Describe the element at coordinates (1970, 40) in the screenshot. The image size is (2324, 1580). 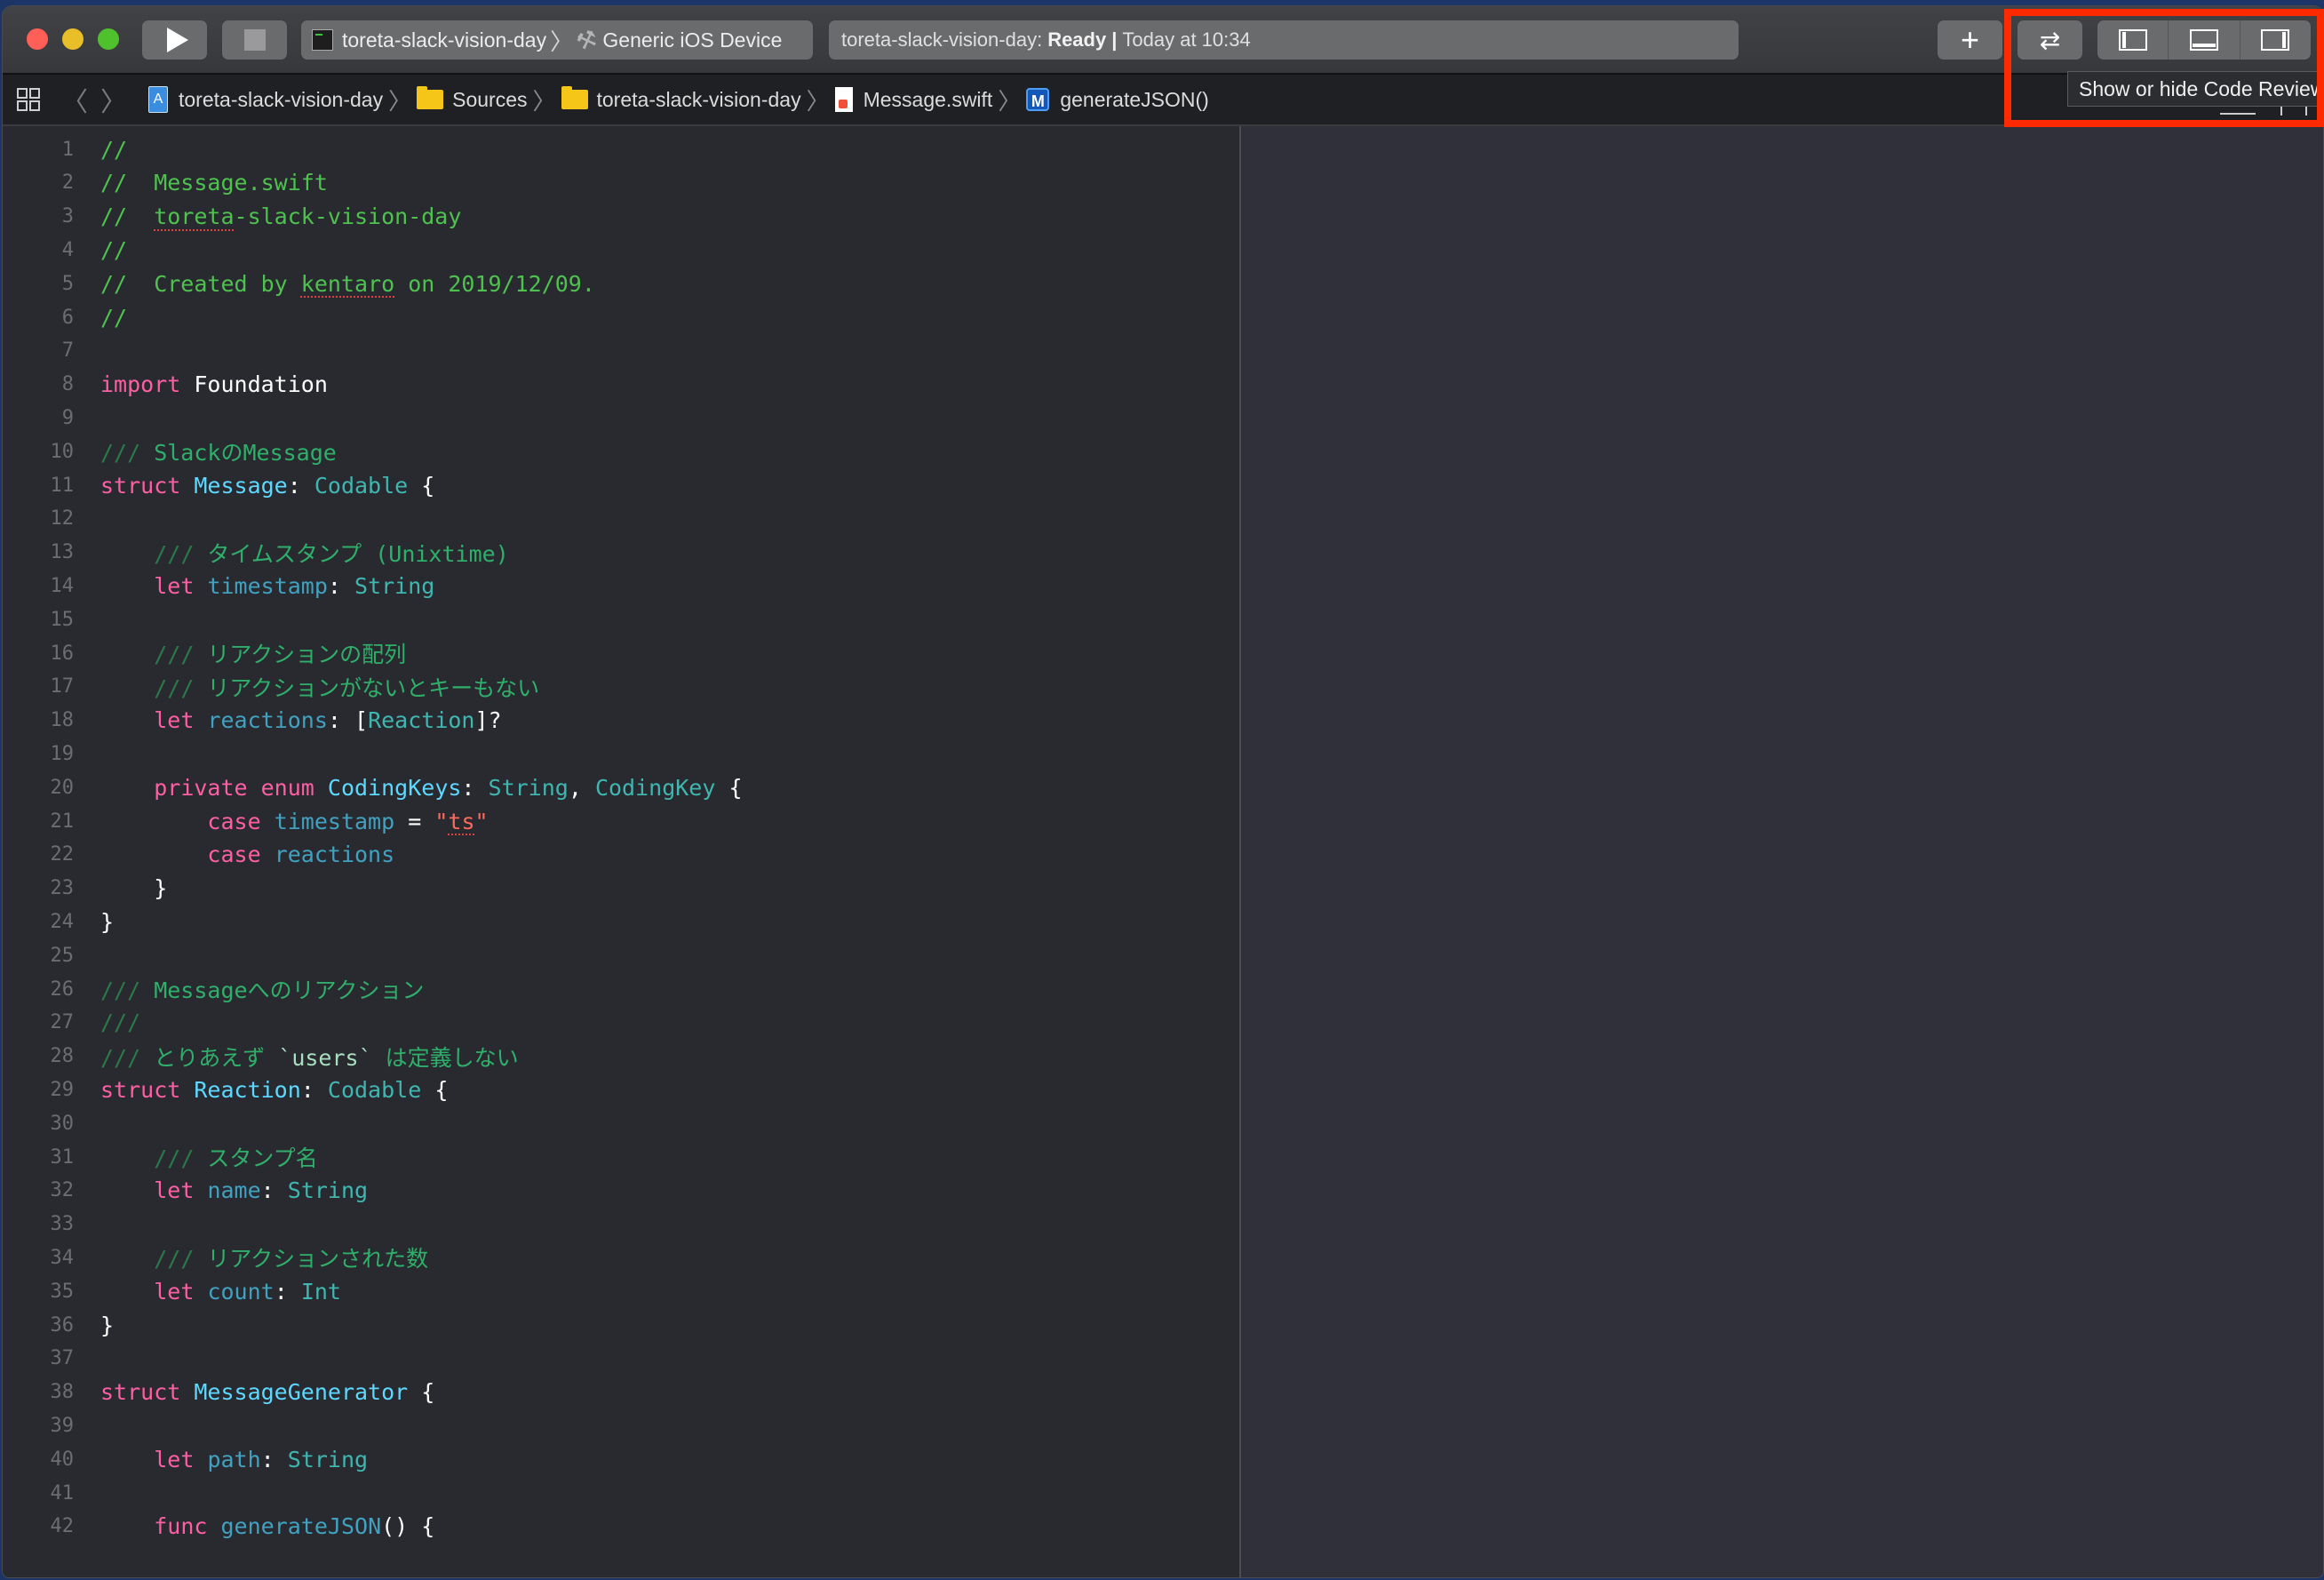
I see `library-button: +` at that location.